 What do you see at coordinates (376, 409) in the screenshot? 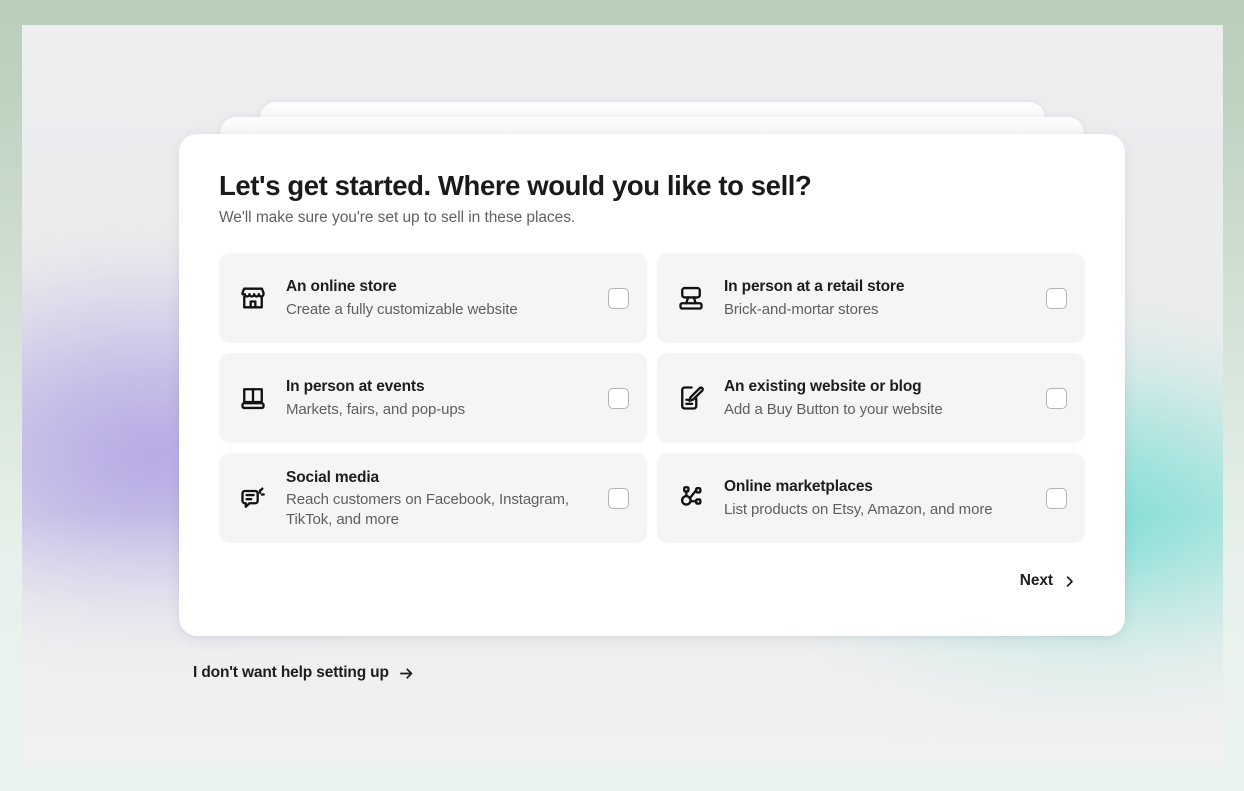
I see `option-description: Markets, fairs, and pop-ups` at bounding box center [376, 409].